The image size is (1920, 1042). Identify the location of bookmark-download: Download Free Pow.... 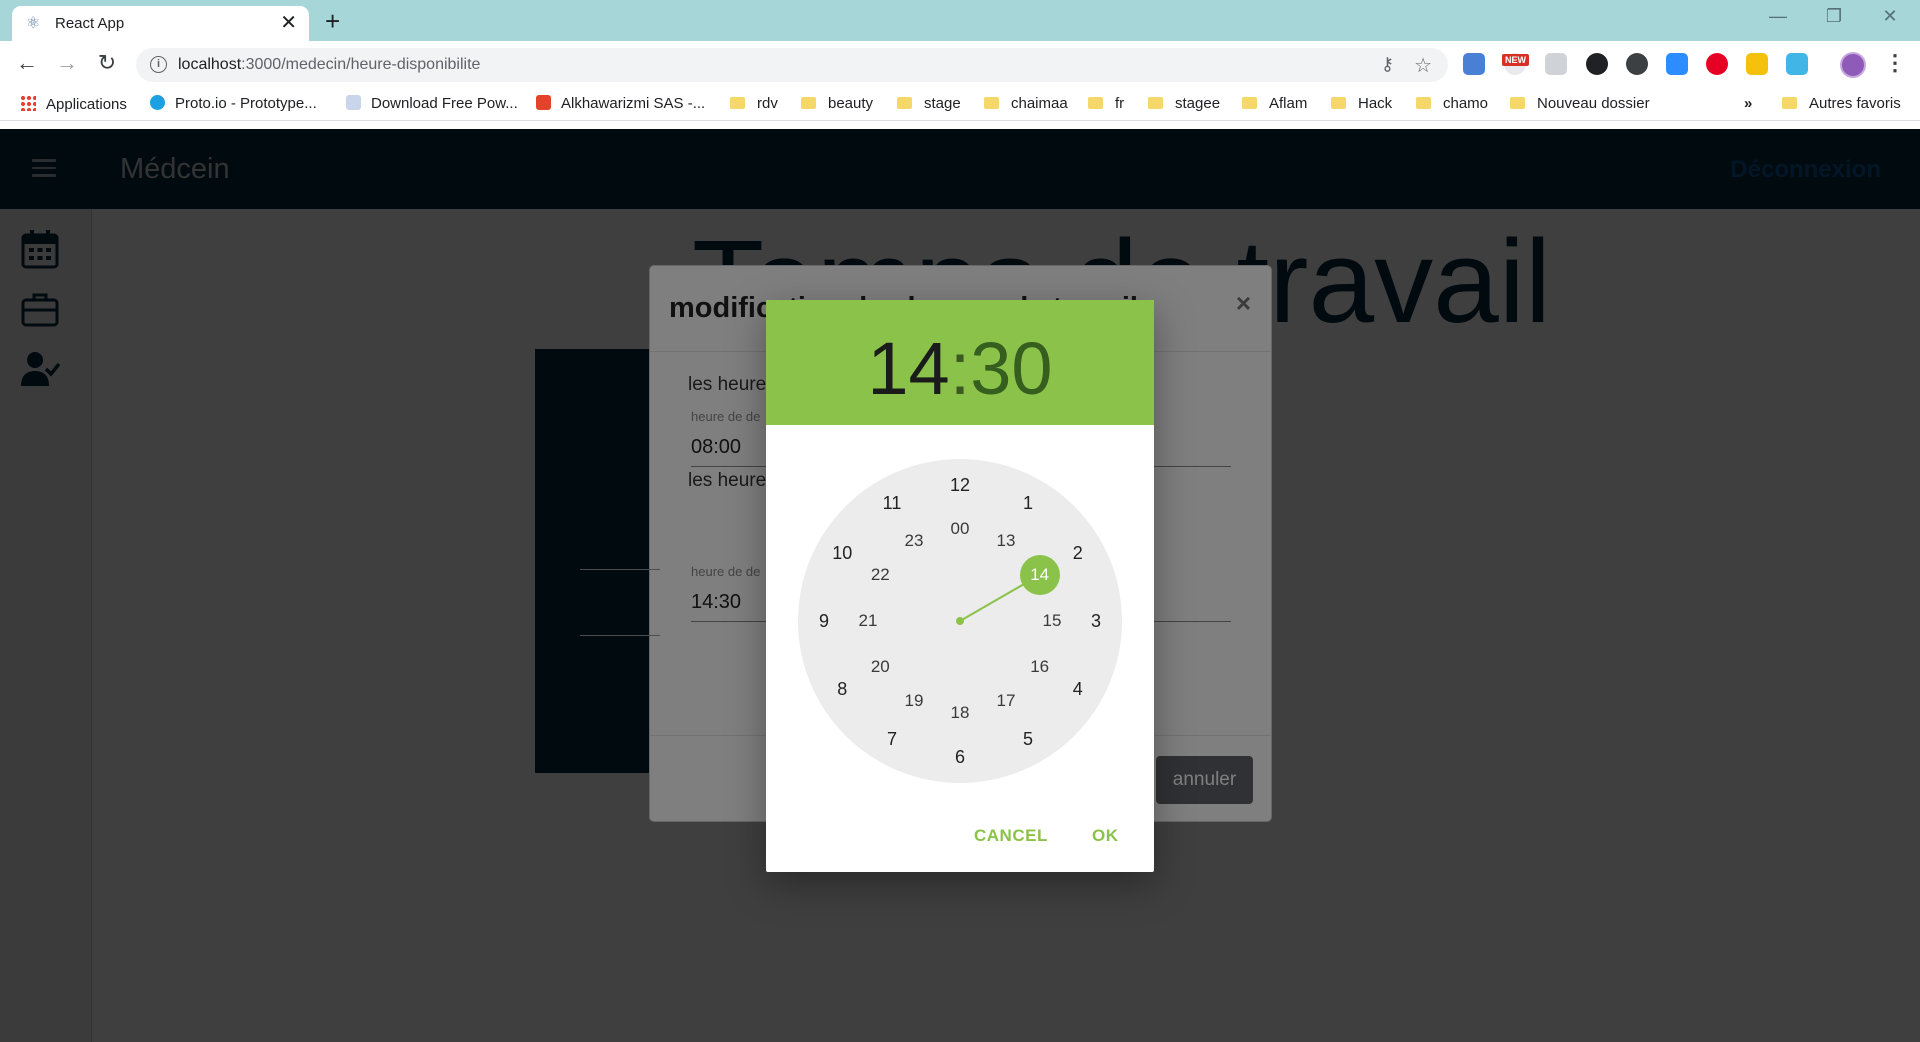
(432, 103).